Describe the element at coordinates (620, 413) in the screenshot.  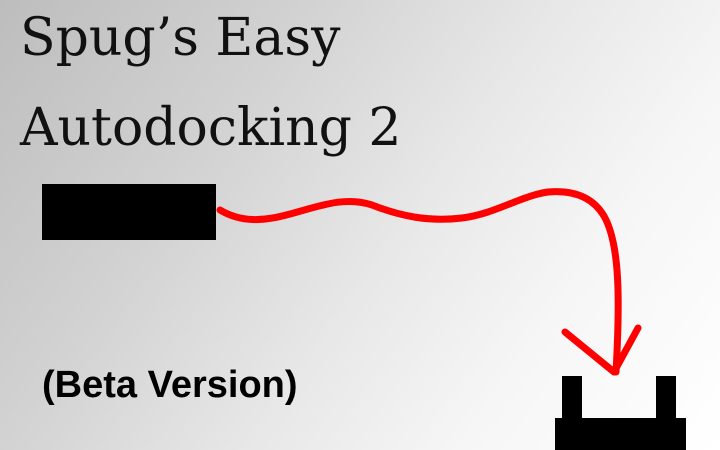
I see `docking-port-icon` at that location.